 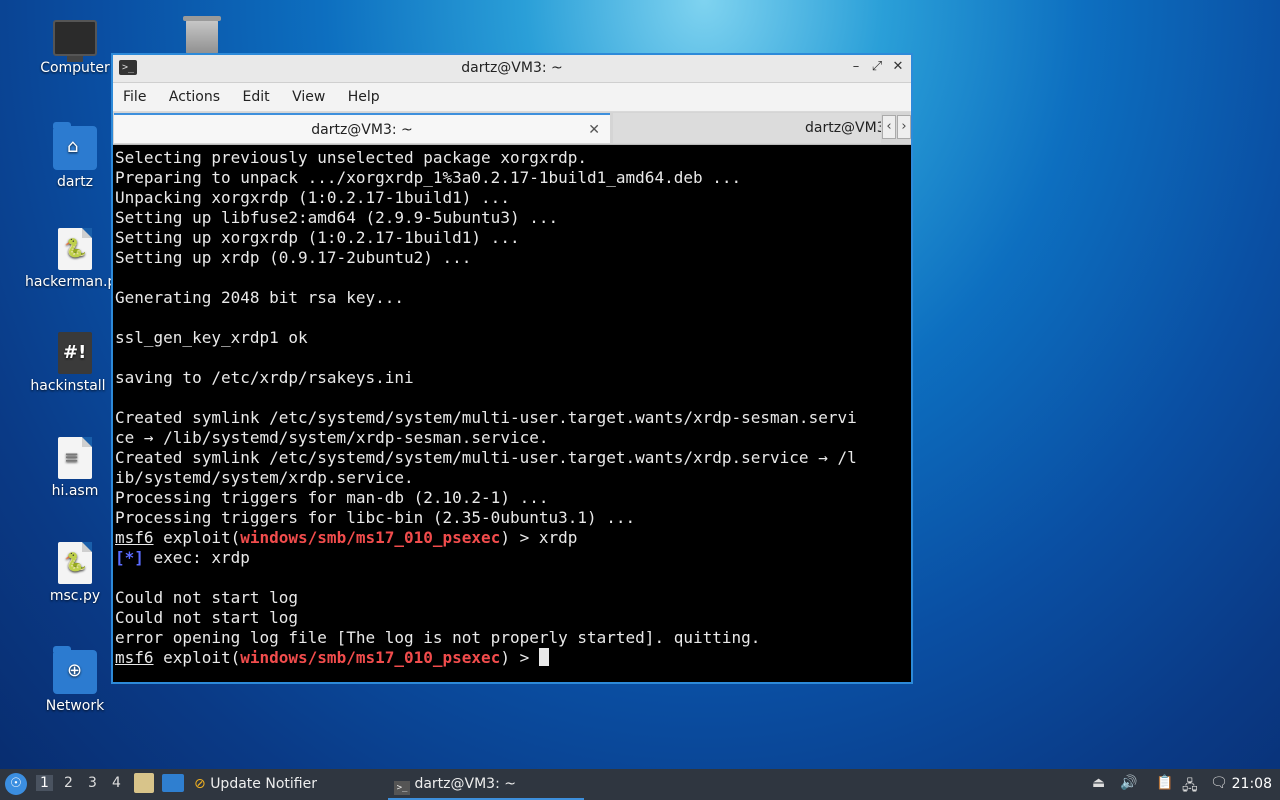 I want to click on desktop-icon-hackinstall: #! hackinstall, so click(x=75, y=363).